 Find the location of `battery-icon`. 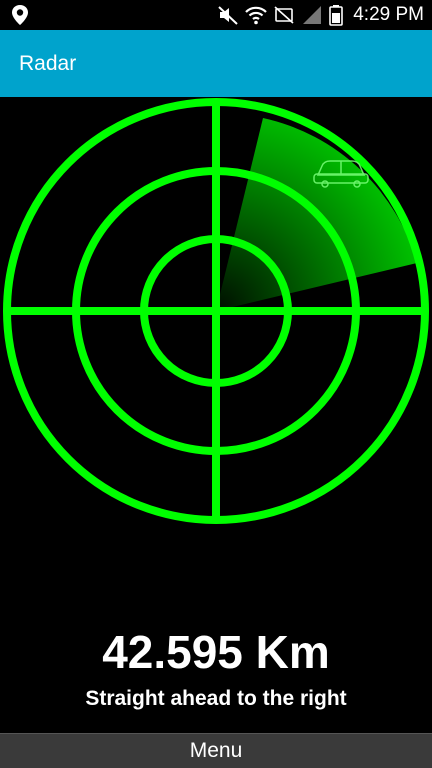

battery-icon is located at coordinates (336, 15).